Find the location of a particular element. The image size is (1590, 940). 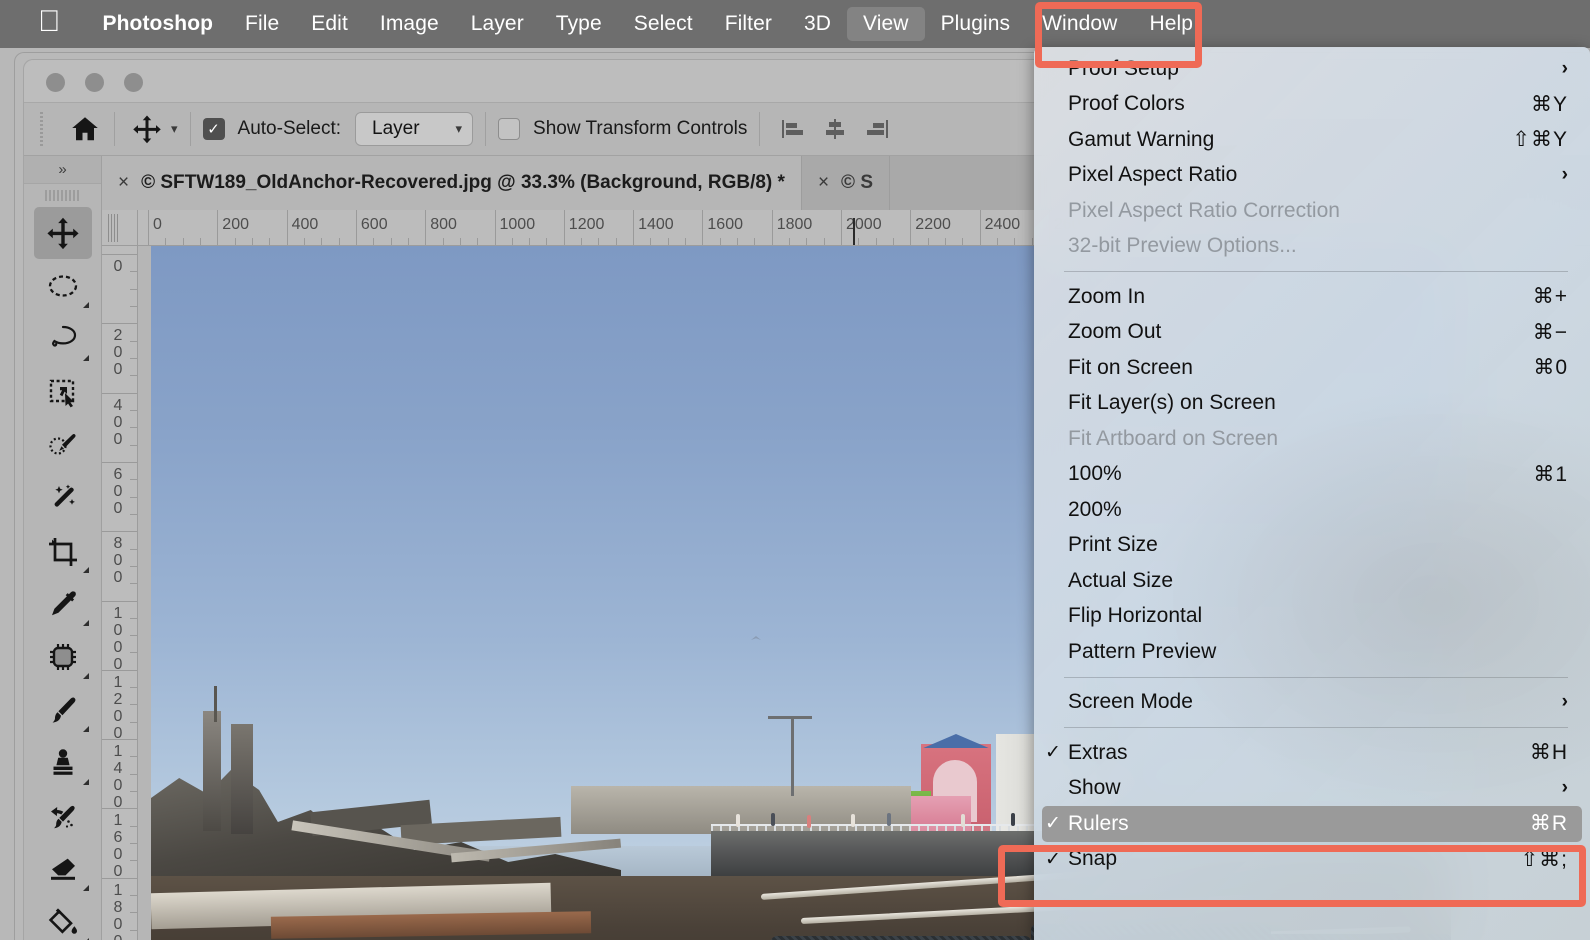

vertical-ruler: 0 200 400 600 800 10001200140016001800 is located at coordinates (120, 593).